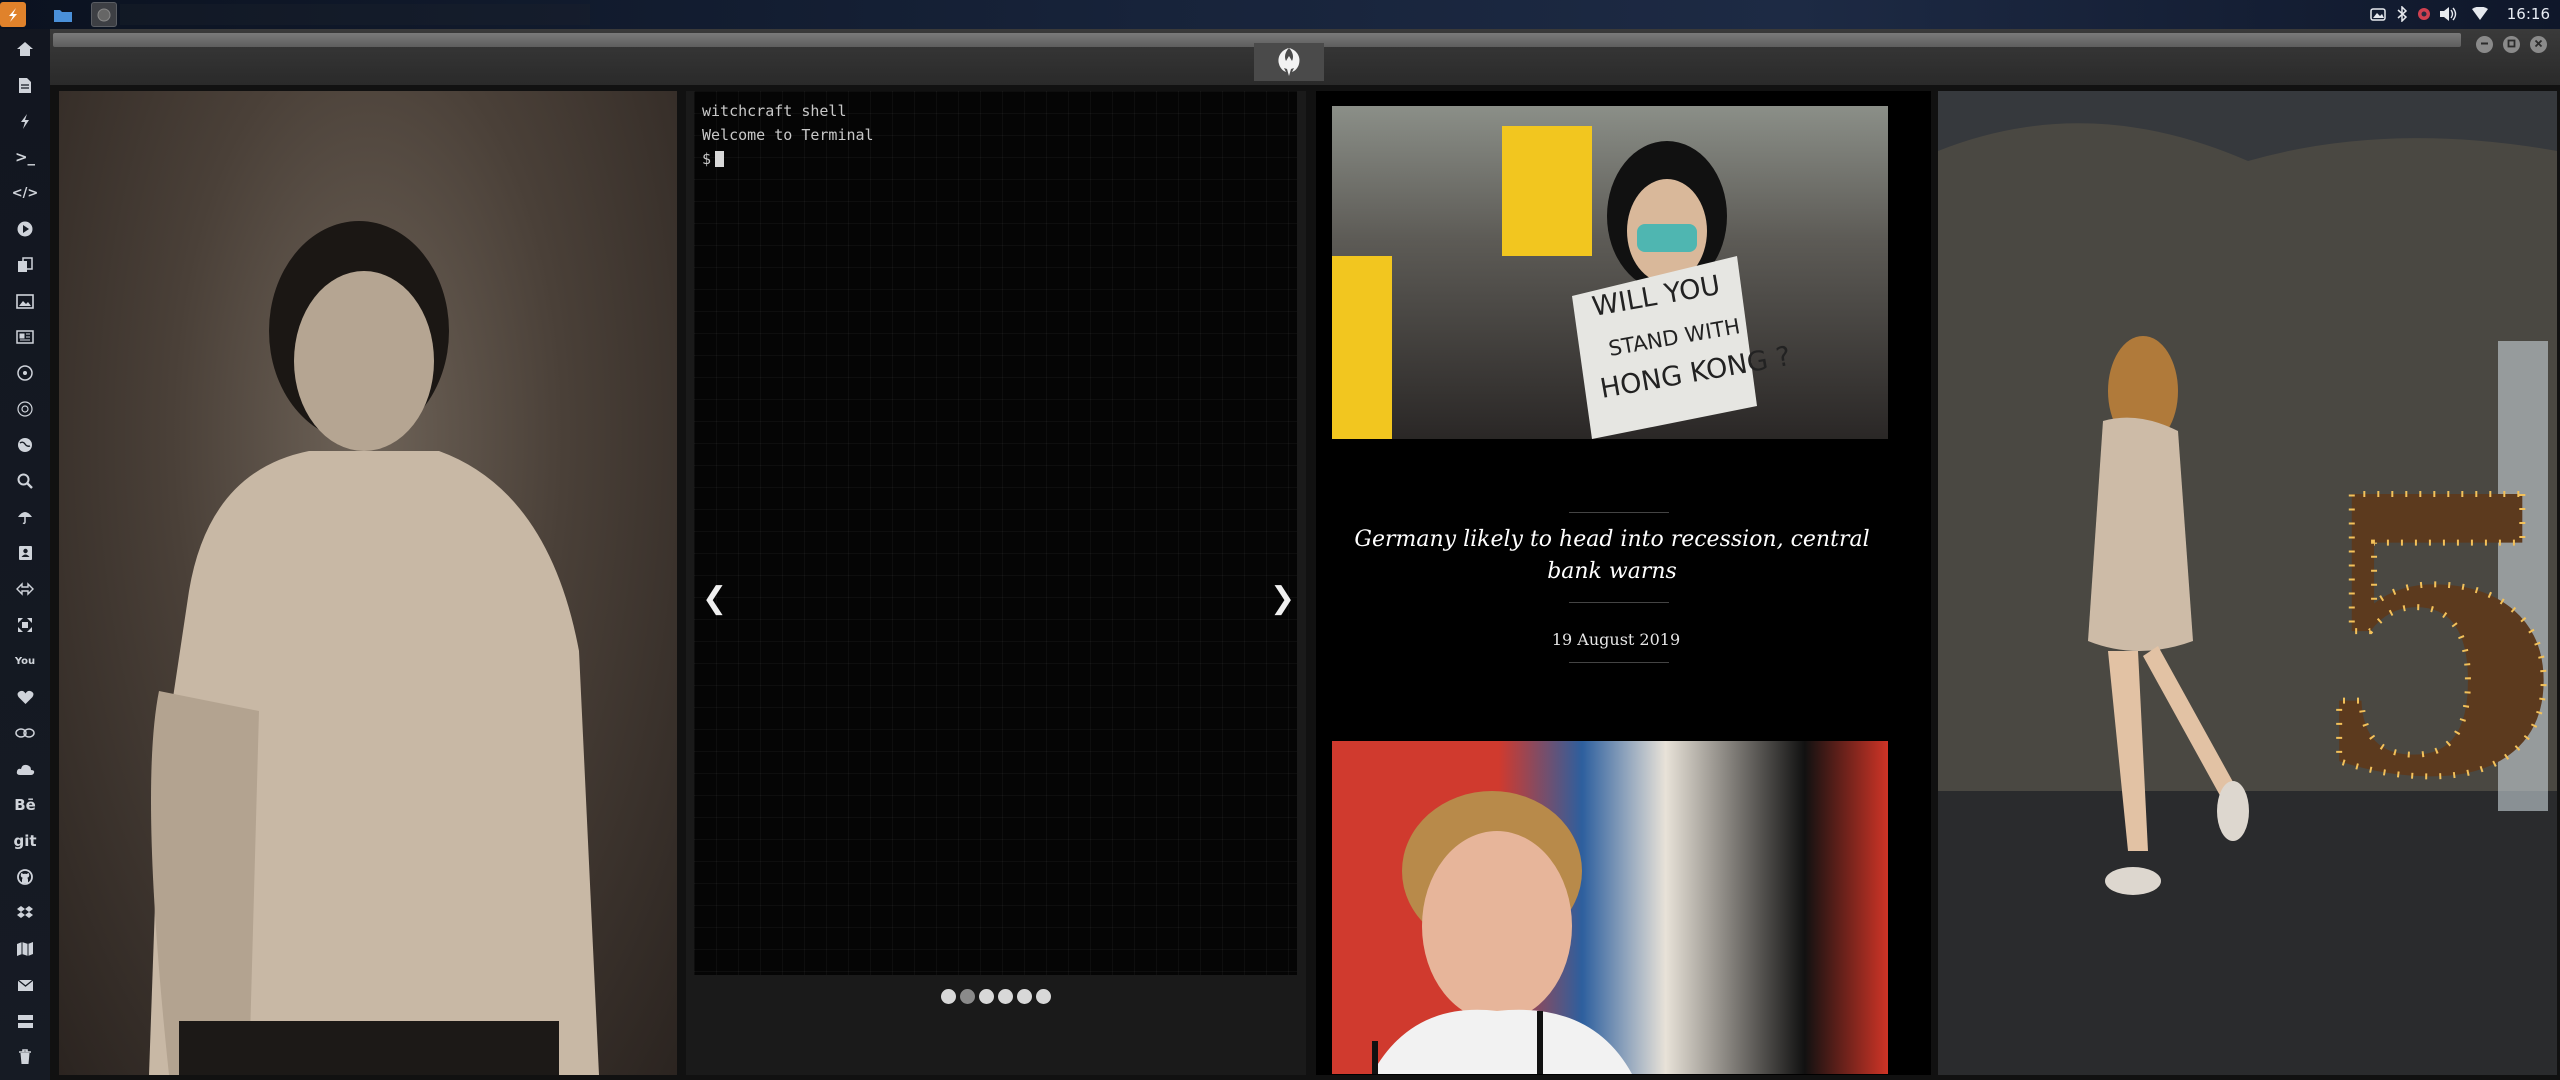 The height and width of the screenshot is (1080, 2560). I want to click on sidebar-item-server, so click(25, 1021).